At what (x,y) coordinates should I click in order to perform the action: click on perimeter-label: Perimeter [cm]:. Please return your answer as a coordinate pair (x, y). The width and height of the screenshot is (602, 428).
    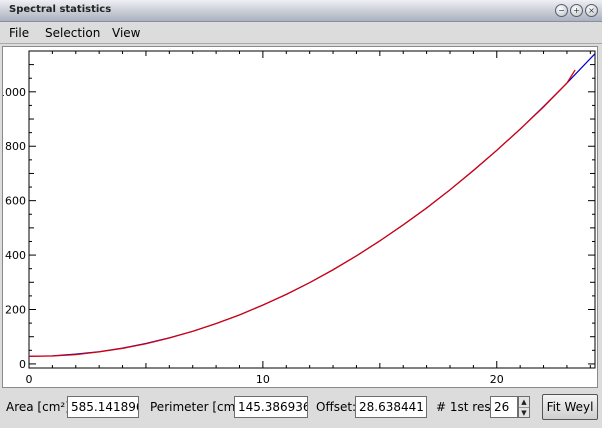
    Looking at the image, I should click on (197, 407).